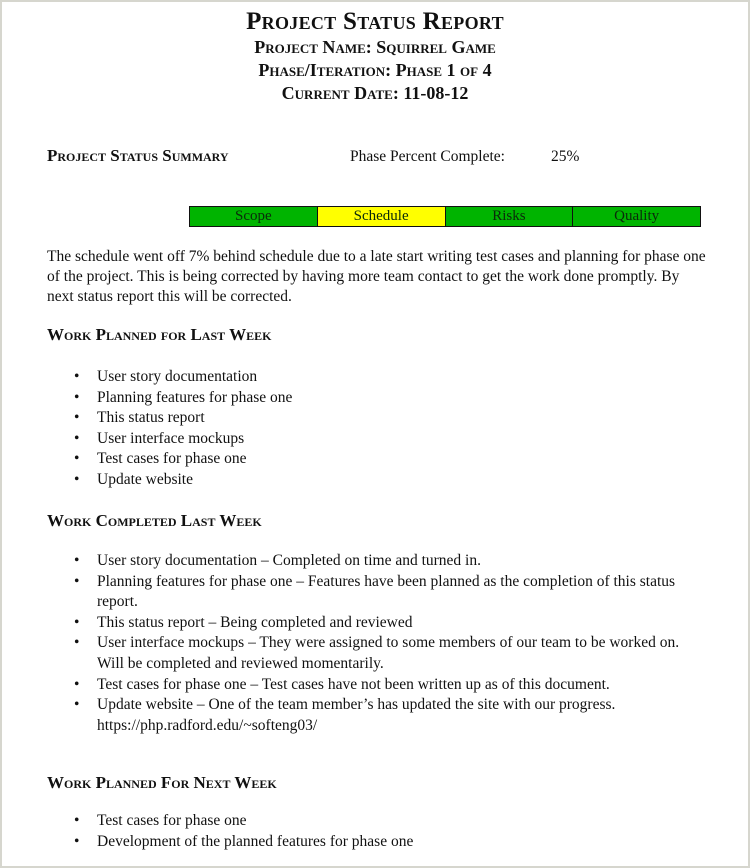 The image size is (750, 868). I want to click on list-item-text: Update website, so click(145, 479).